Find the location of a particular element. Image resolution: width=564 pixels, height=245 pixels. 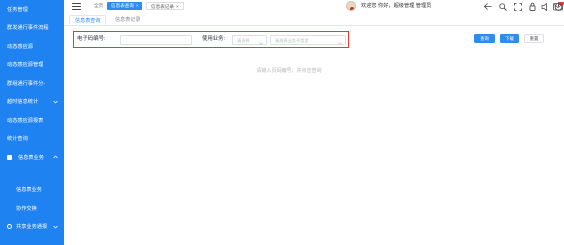

query-button: 查询 is located at coordinates (484, 38).